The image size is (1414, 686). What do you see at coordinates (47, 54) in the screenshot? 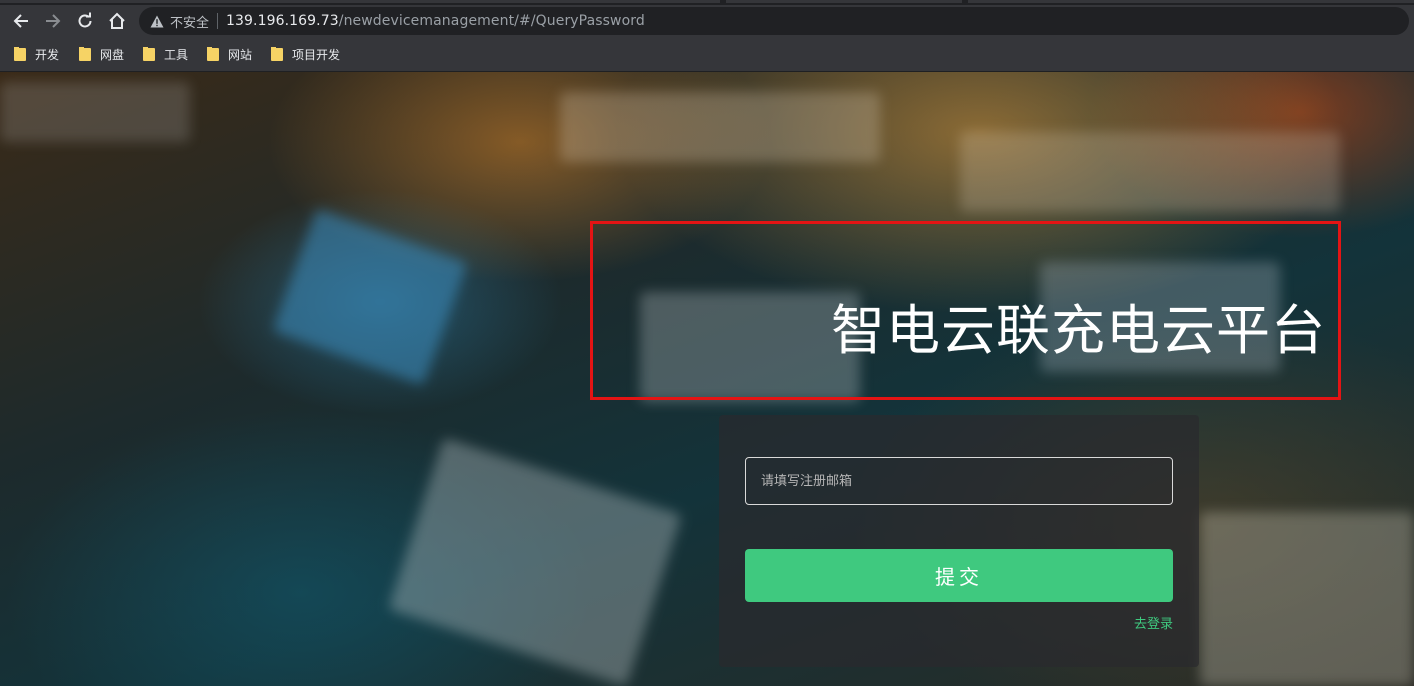
I see `bookmark-label: 开发` at bounding box center [47, 54].